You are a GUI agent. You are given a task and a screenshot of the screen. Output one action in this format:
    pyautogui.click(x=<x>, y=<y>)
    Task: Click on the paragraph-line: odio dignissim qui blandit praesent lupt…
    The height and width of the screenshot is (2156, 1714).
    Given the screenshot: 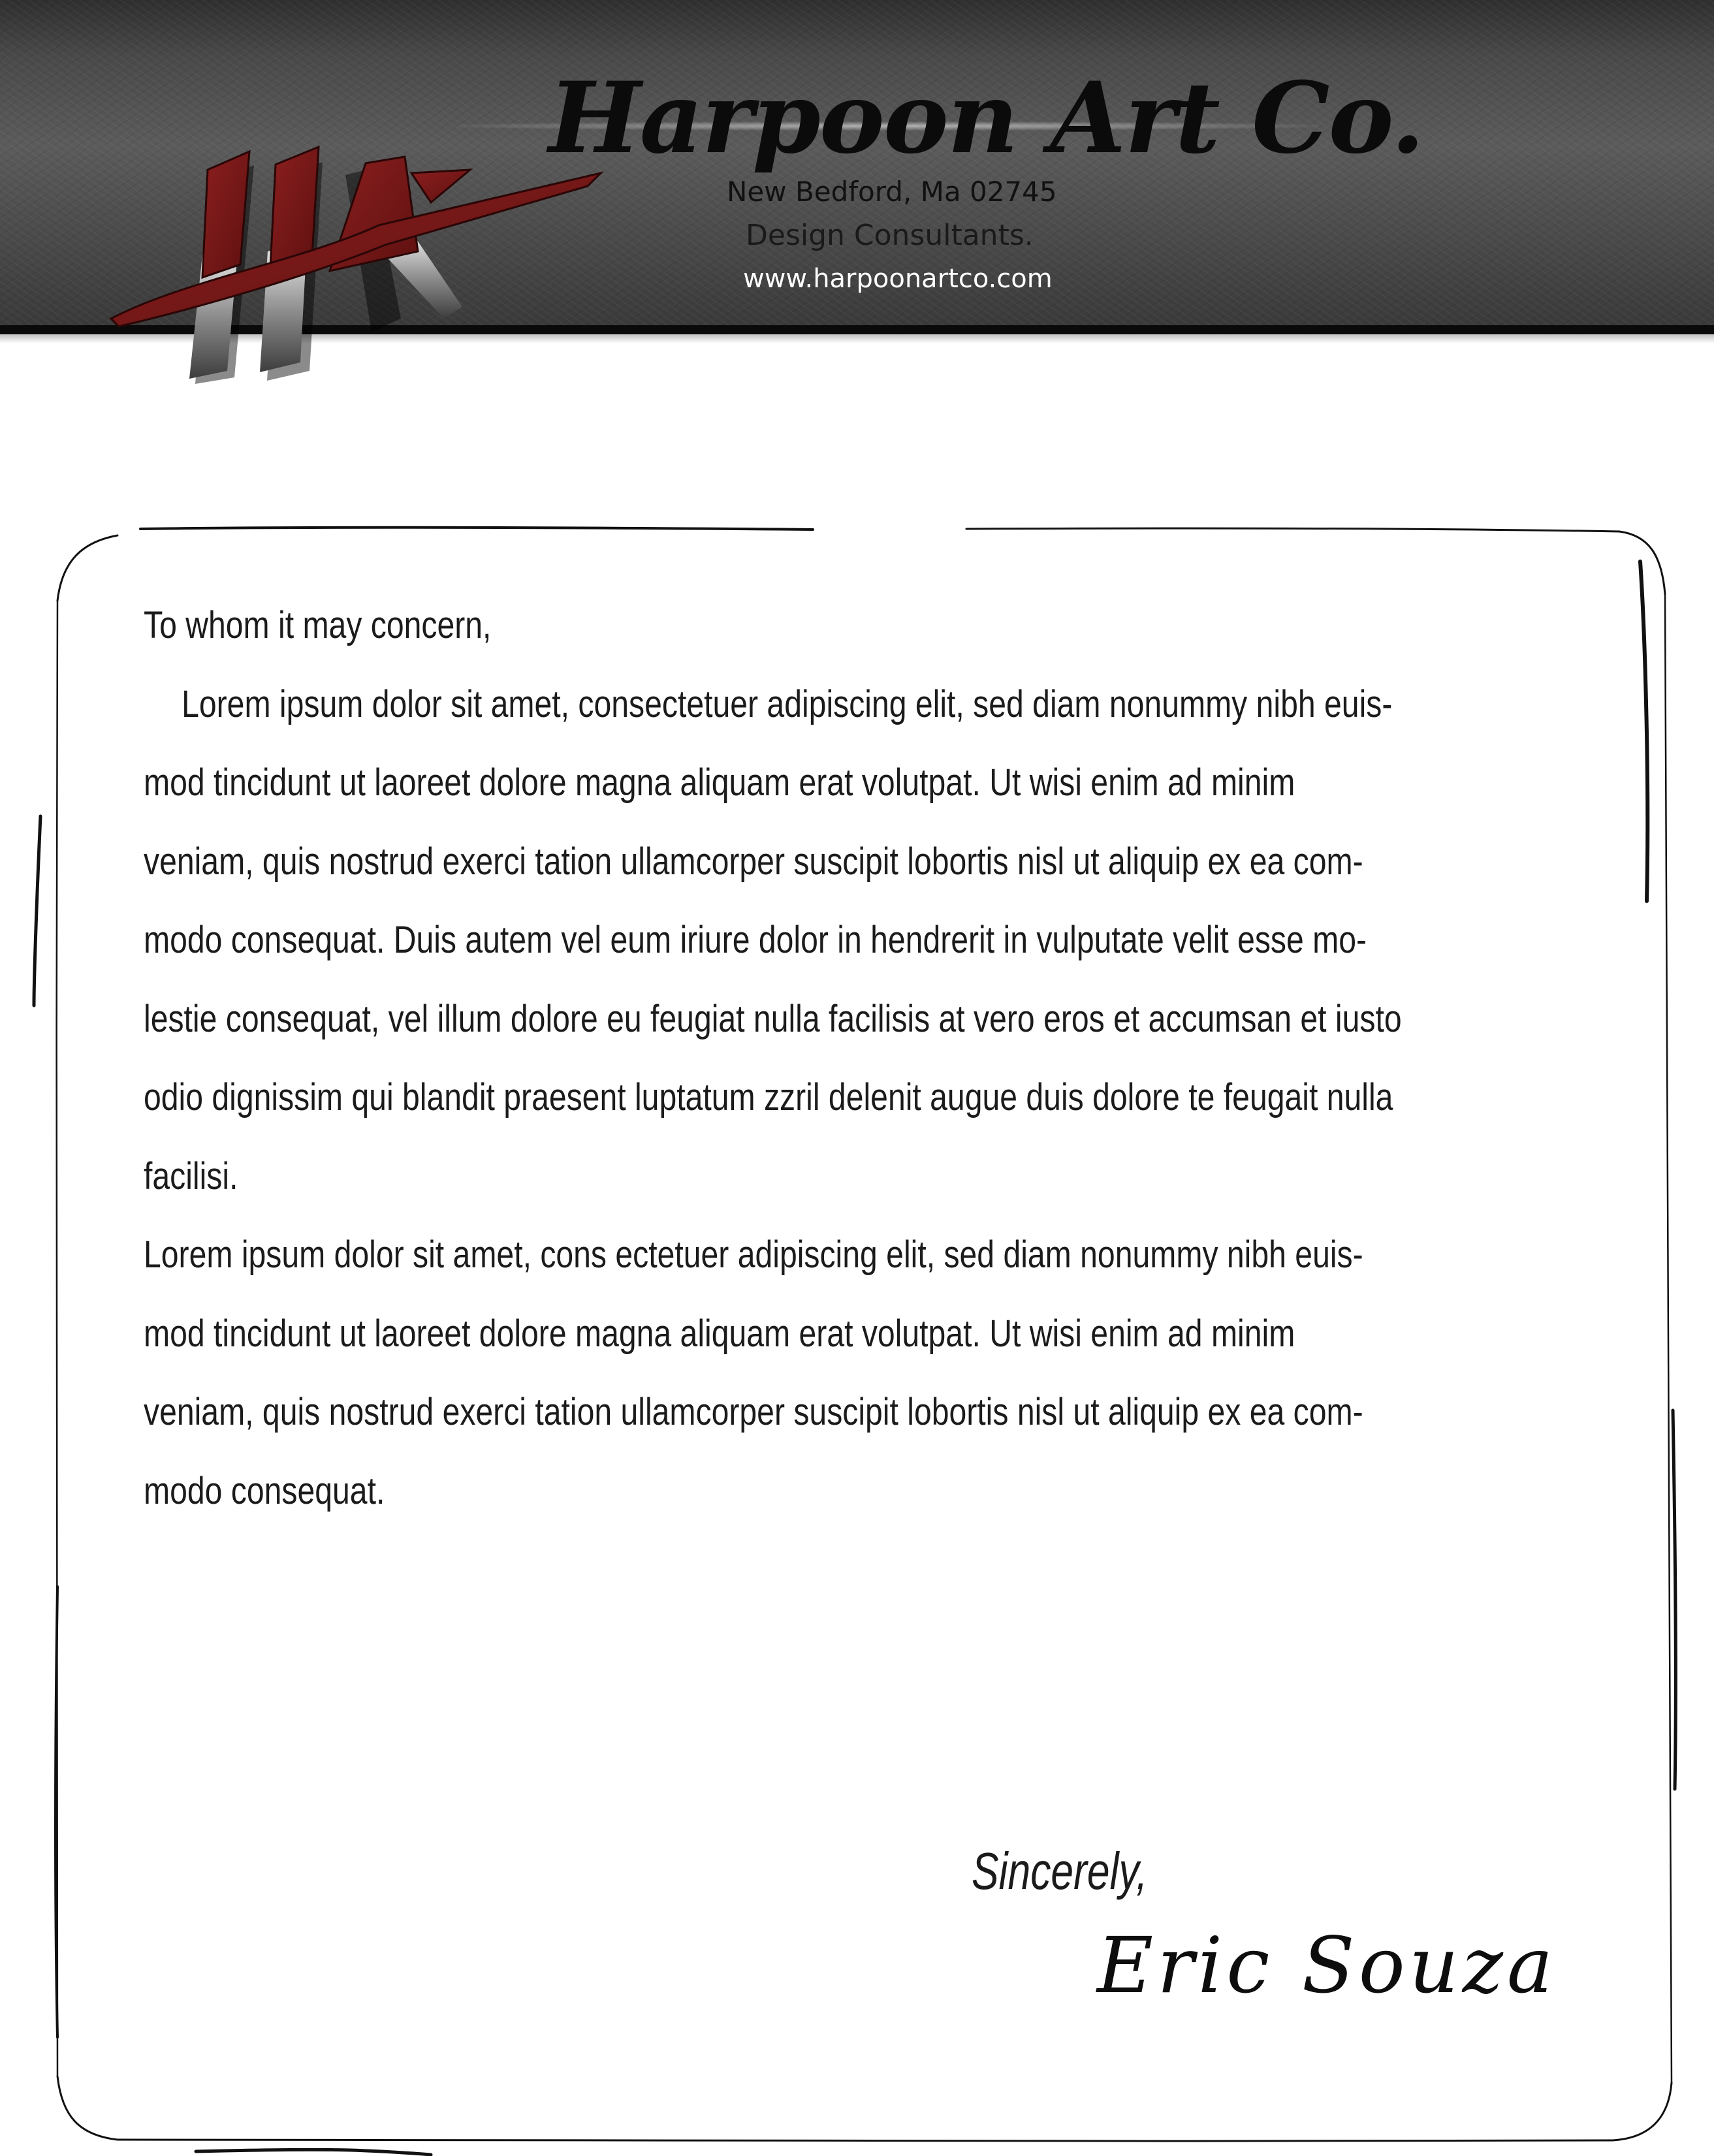 What is the action you would take?
    pyautogui.click(x=768, y=1097)
    